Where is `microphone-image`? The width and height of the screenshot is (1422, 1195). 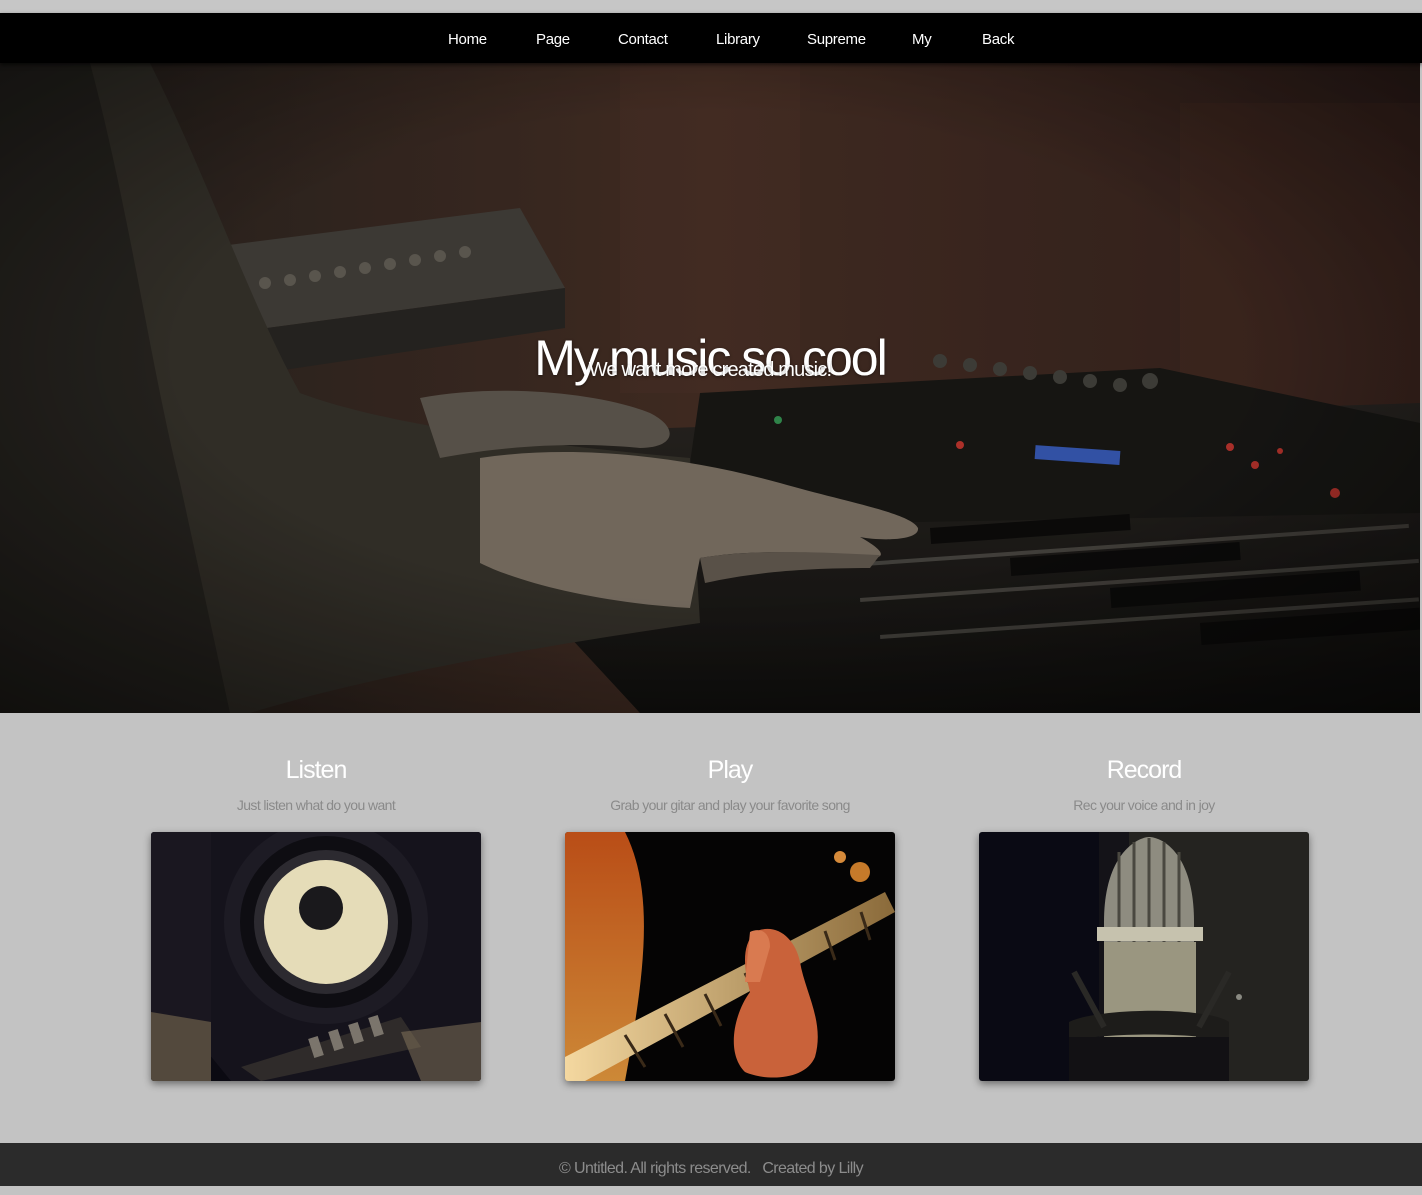
microphone-image is located at coordinates (1144, 956).